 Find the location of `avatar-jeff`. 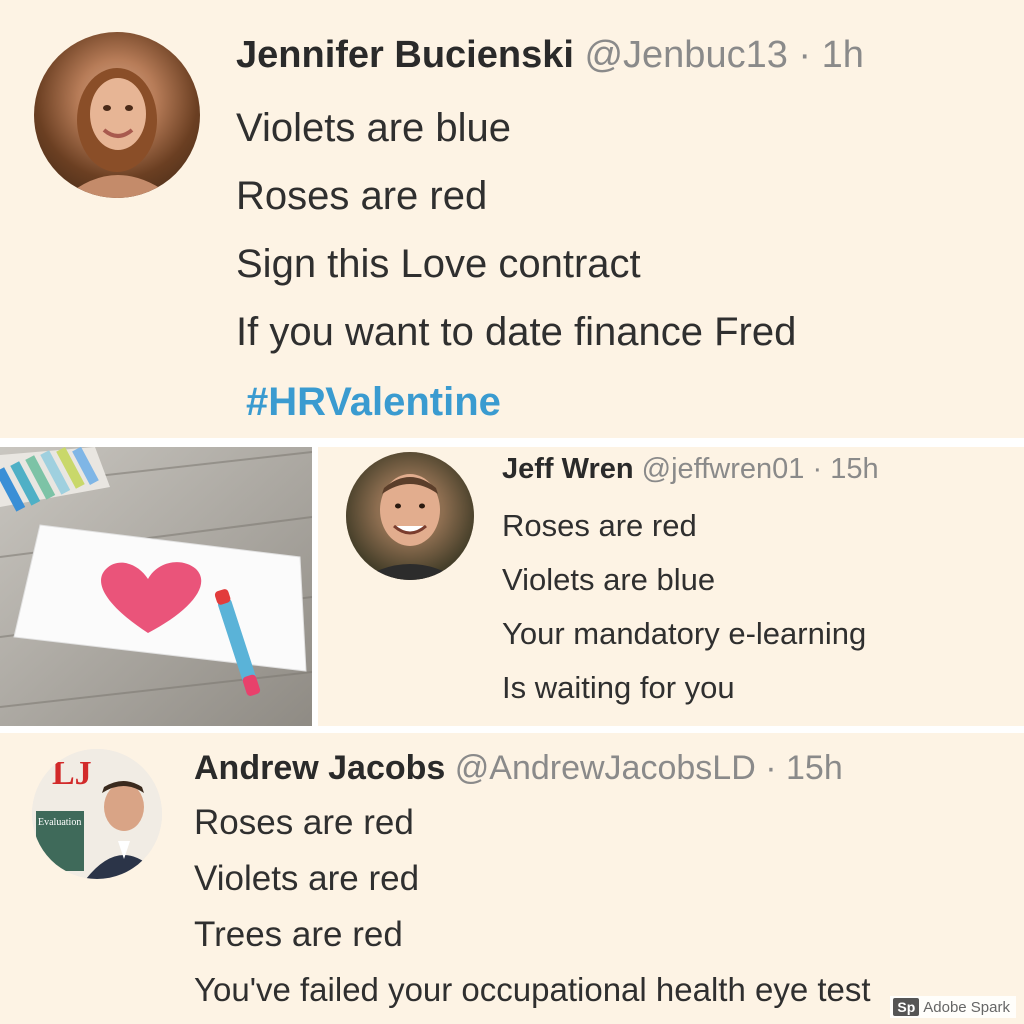

avatar-jeff is located at coordinates (410, 516).